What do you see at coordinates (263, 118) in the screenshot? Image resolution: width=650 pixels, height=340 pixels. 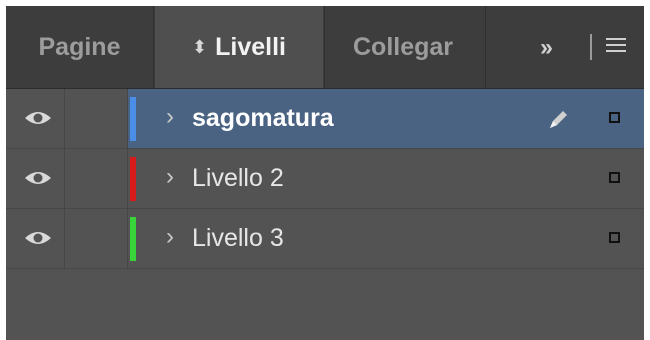 I see `layer-name: sagomatura` at bounding box center [263, 118].